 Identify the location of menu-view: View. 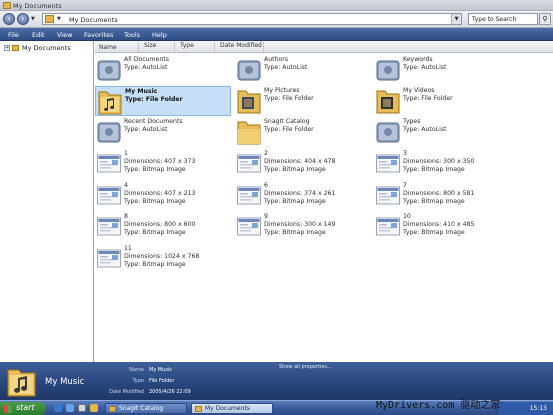
(64, 35).